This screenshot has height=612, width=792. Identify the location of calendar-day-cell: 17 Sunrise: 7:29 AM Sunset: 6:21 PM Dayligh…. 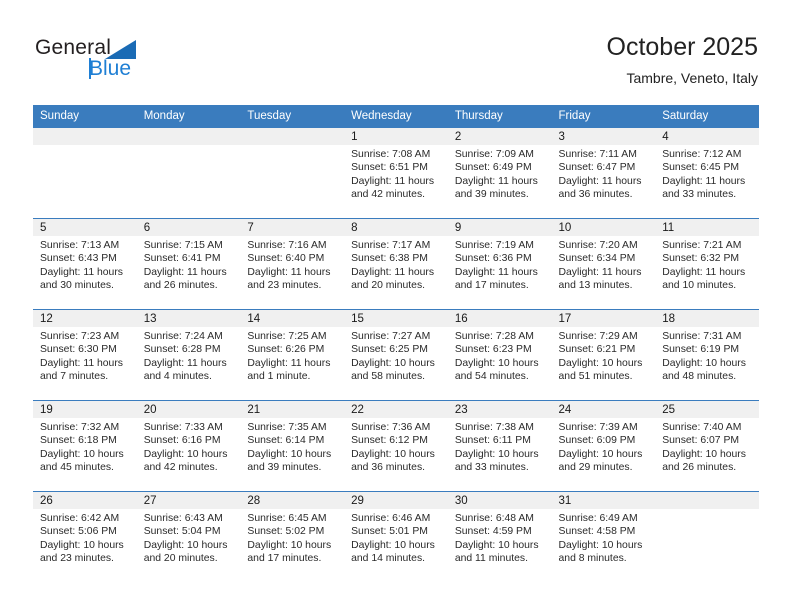
(603, 355).